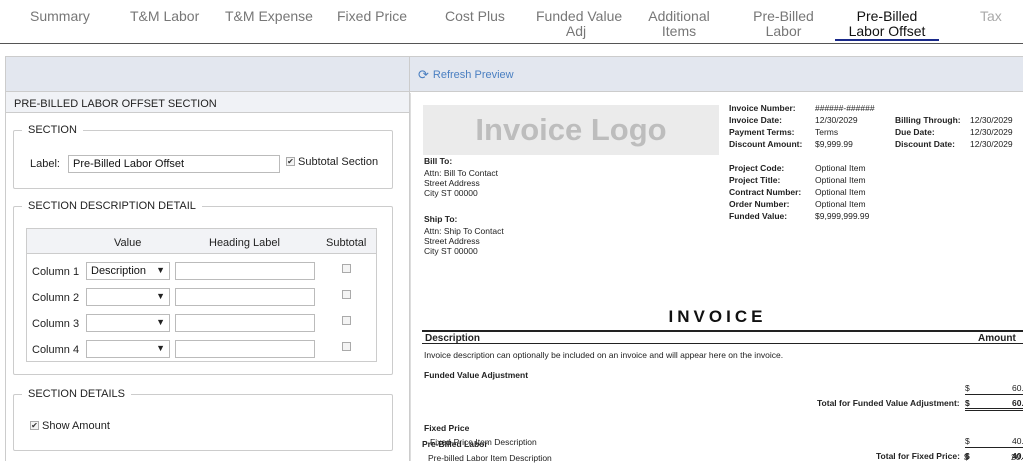  Describe the element at coordinates (45, 164) in the screenshot. I see `label-caption: Label:` at that location.